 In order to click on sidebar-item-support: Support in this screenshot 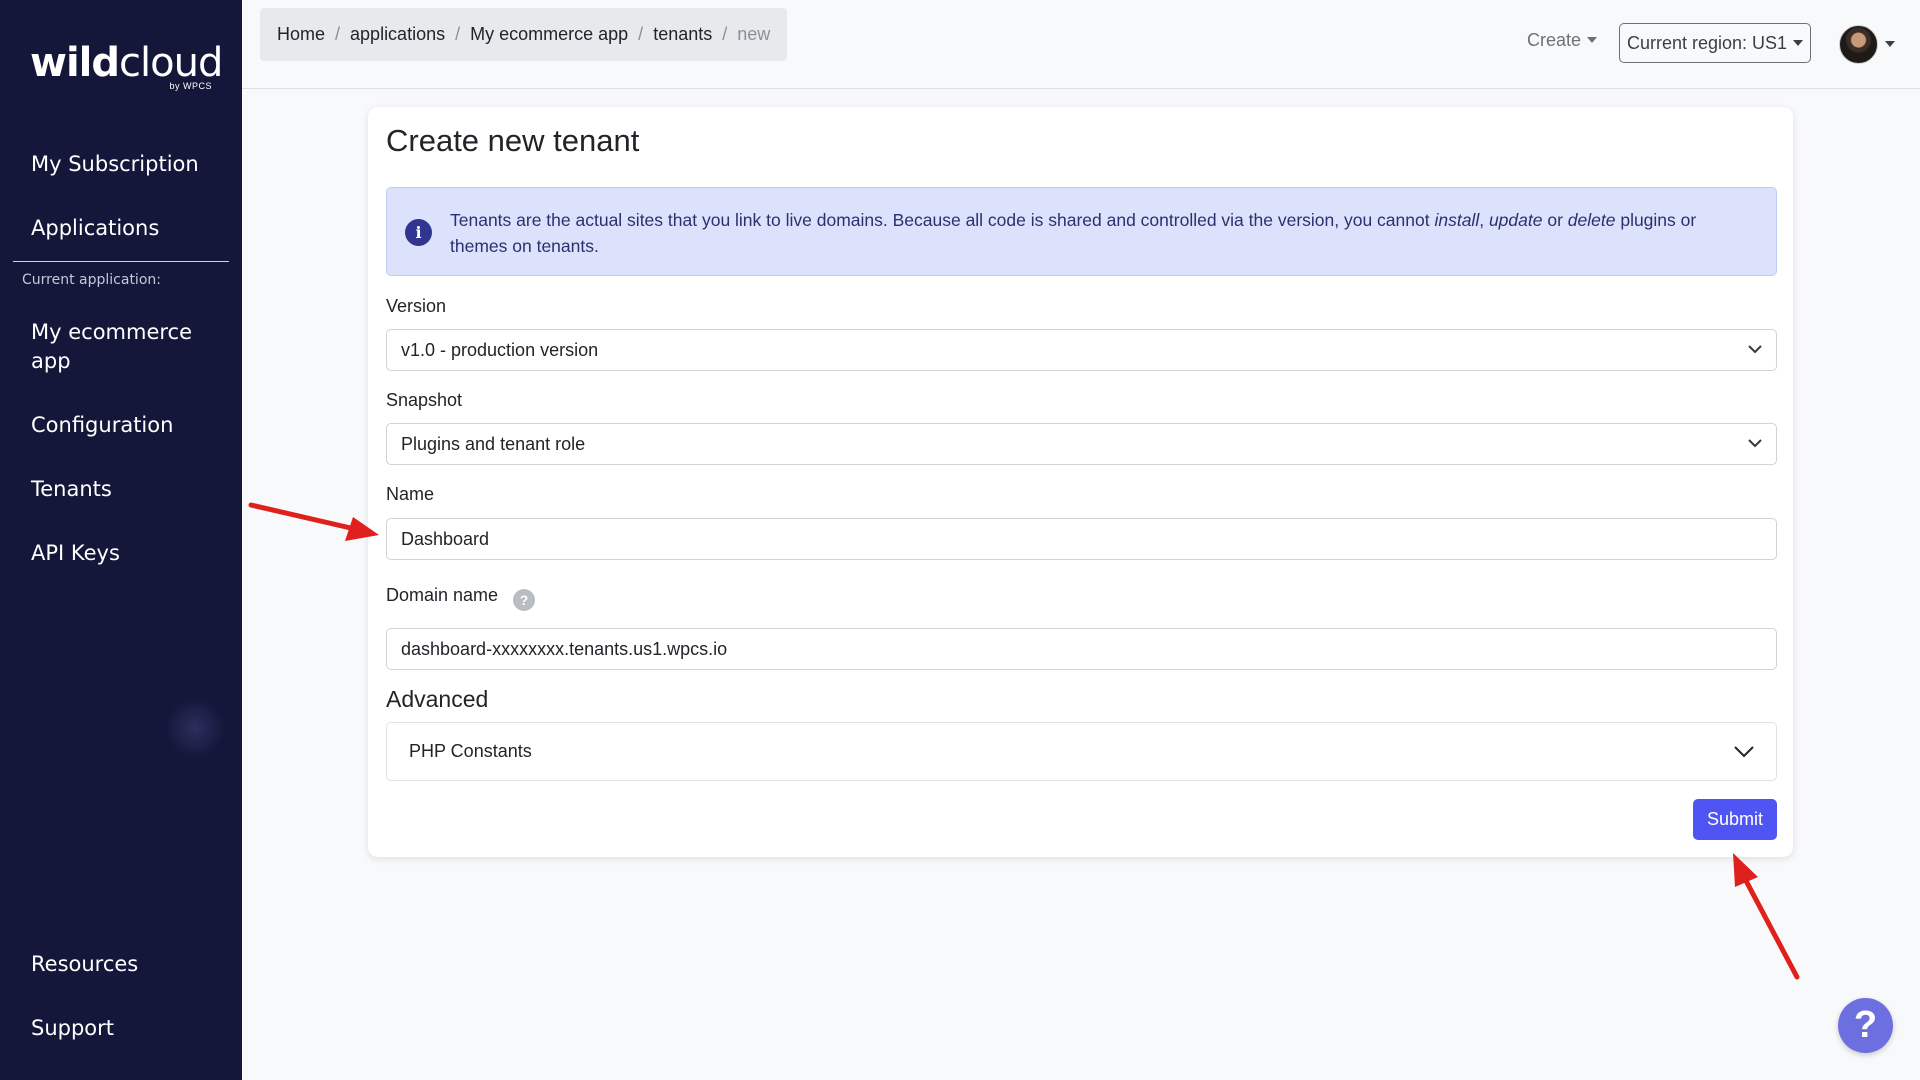, I will do `click(72, 1028)`.